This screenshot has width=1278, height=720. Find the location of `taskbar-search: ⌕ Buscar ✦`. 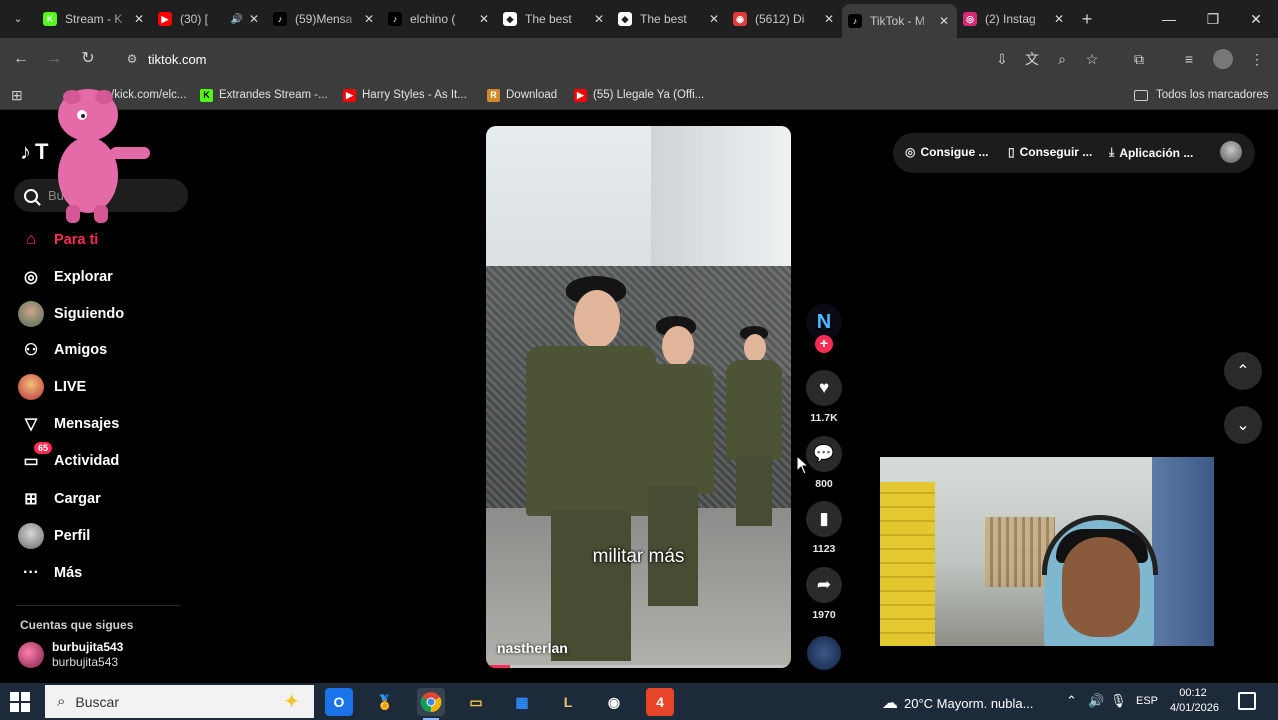

taskbar-search: ⌕ Buscar ✦ is located at coordinates (179, 701).